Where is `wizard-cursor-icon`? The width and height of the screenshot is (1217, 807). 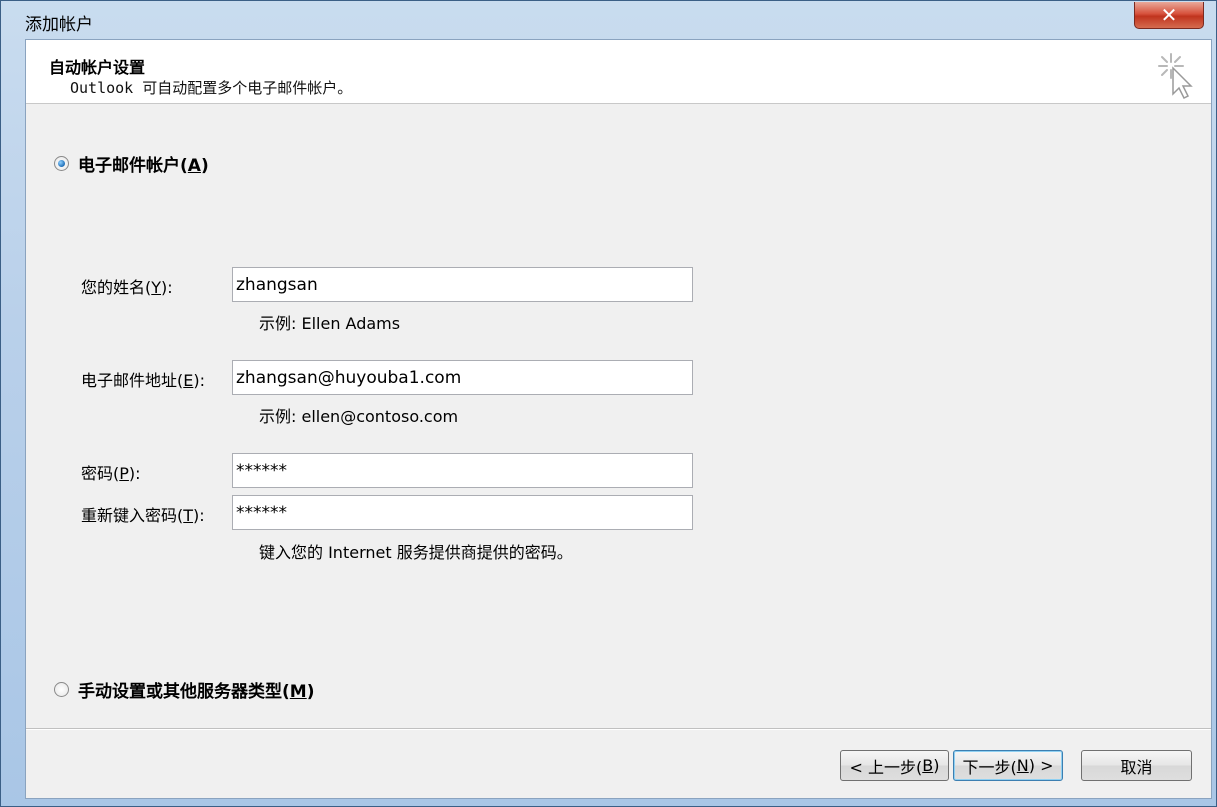 wizard-cursor-icon is located at coordinates (1175, 76).